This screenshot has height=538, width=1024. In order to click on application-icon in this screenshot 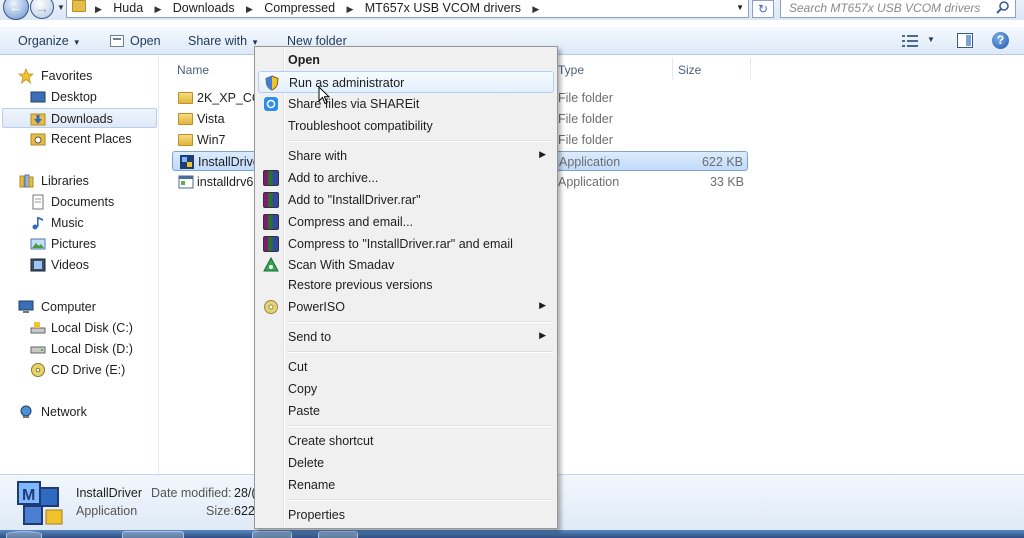, I will do `click(186, 182)`.